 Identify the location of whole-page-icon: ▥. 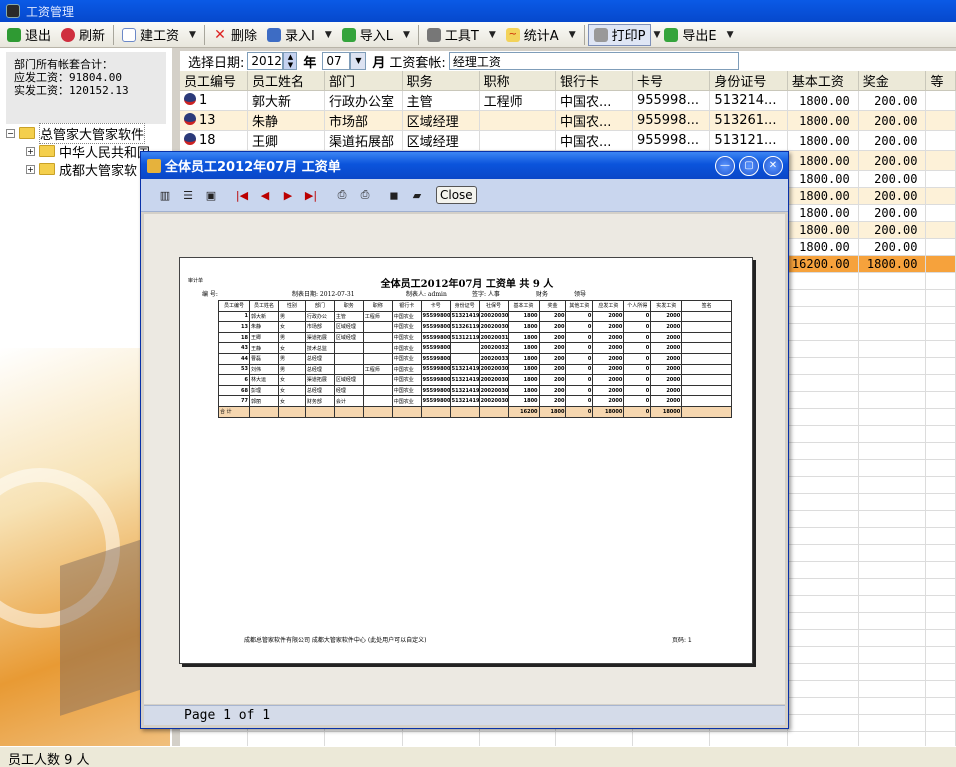
(165, 195).